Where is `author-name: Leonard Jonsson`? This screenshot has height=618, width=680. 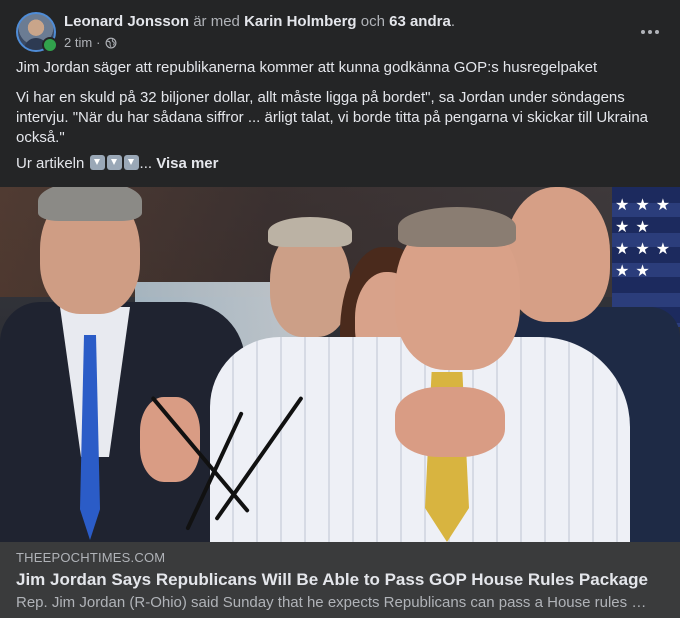 author-name: Leonard Jonsson is located at coordinates (126, 21).